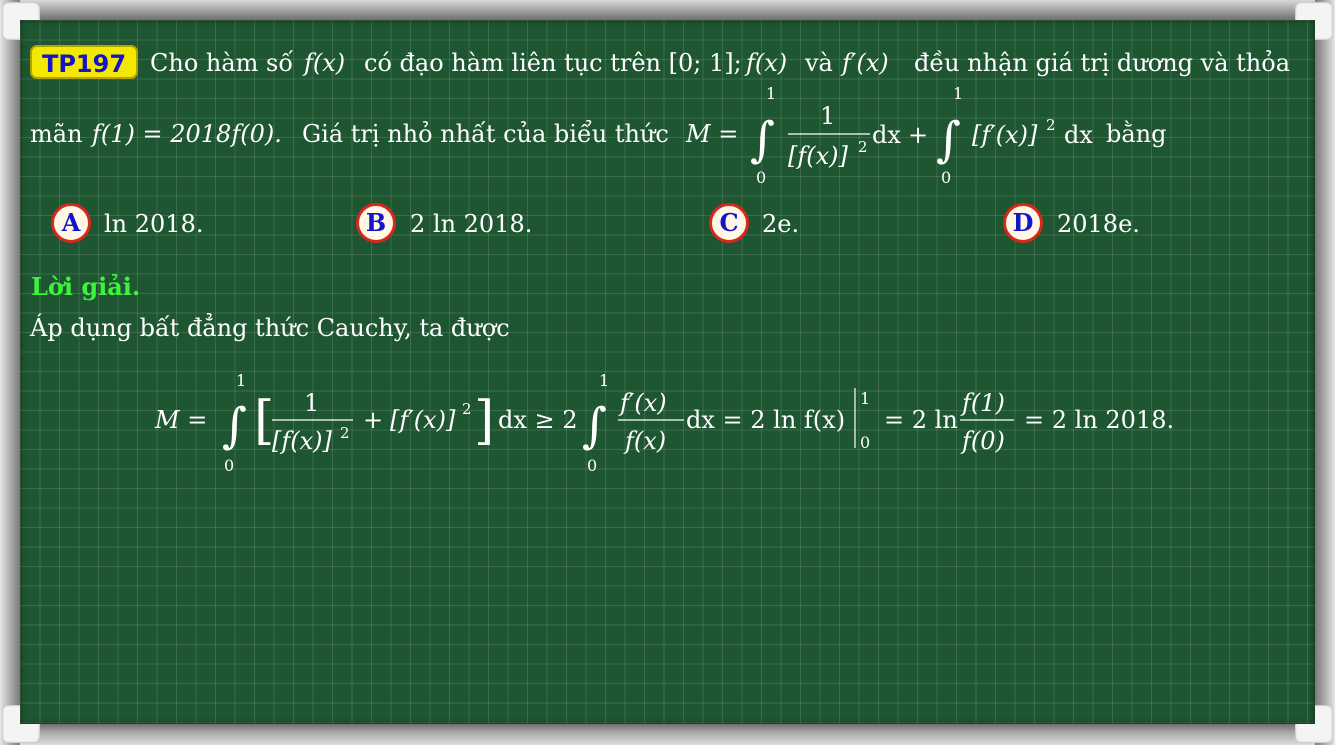 The width and height of the screenshot is (1335, 745). I want to click on solution-integral-2: ∫, so click(594, 426).